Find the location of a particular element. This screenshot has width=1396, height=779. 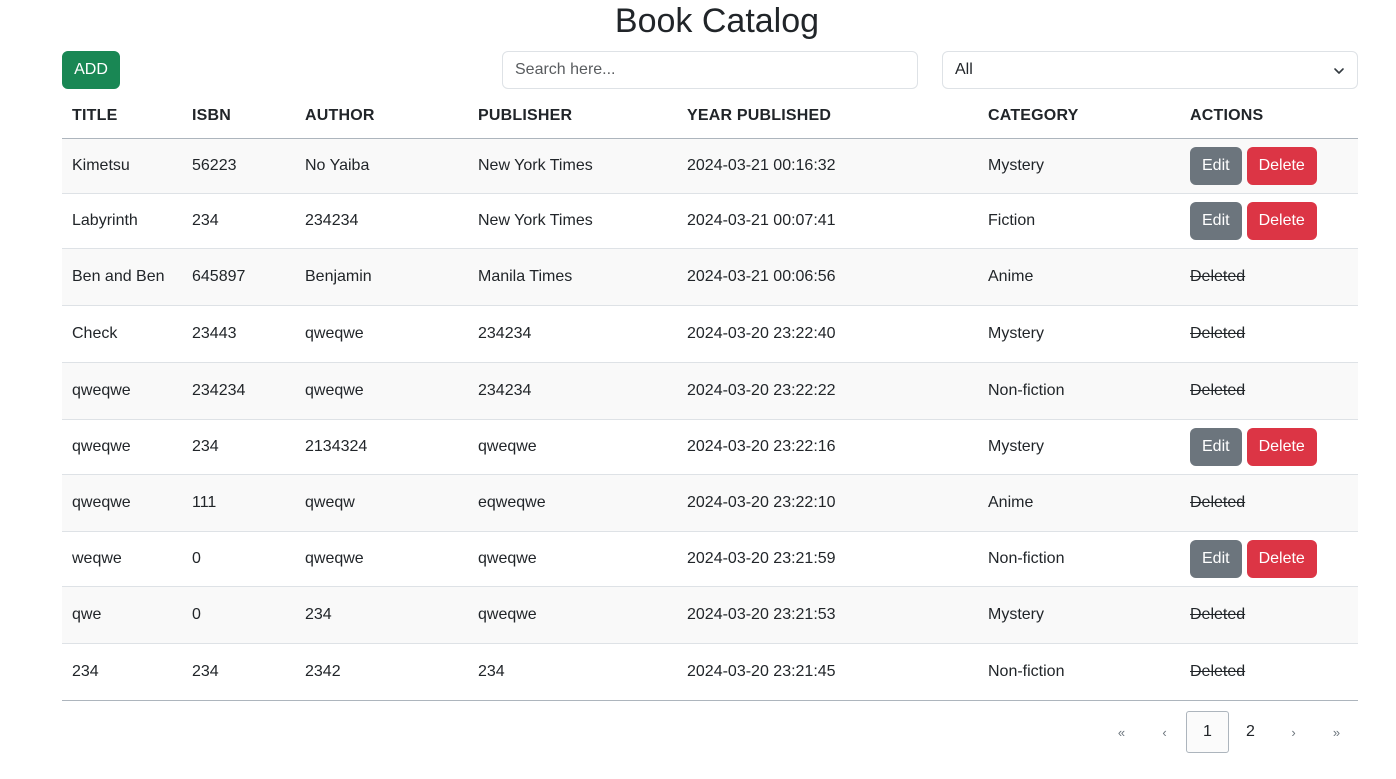

page-title: Book Catalog is located at coordinates (717, 21).